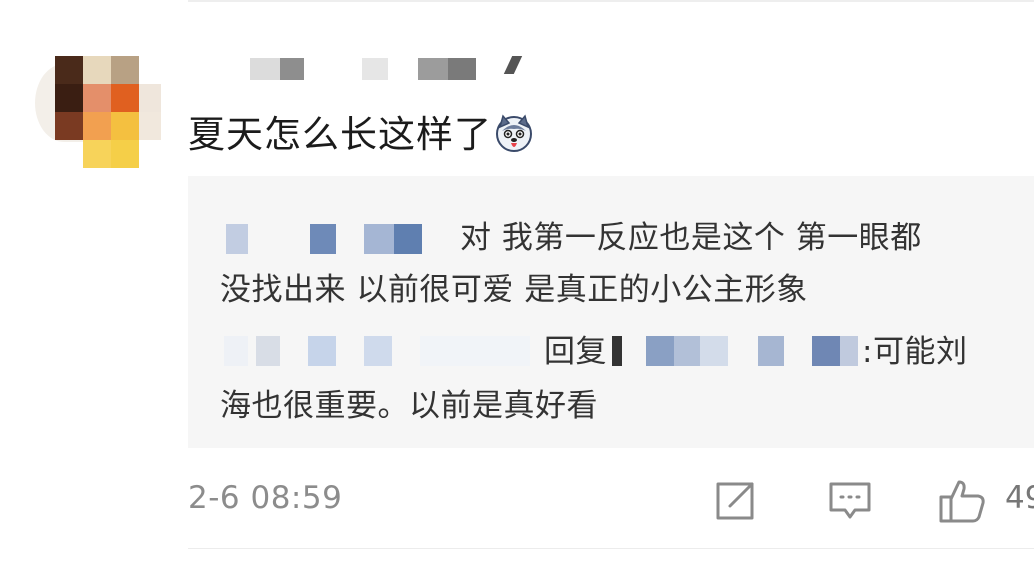 This screenshot has height=565, width=1034. Describe the element at coordinates (575, 352) in the screenshot. I see `reply-word: 回复` at that location.